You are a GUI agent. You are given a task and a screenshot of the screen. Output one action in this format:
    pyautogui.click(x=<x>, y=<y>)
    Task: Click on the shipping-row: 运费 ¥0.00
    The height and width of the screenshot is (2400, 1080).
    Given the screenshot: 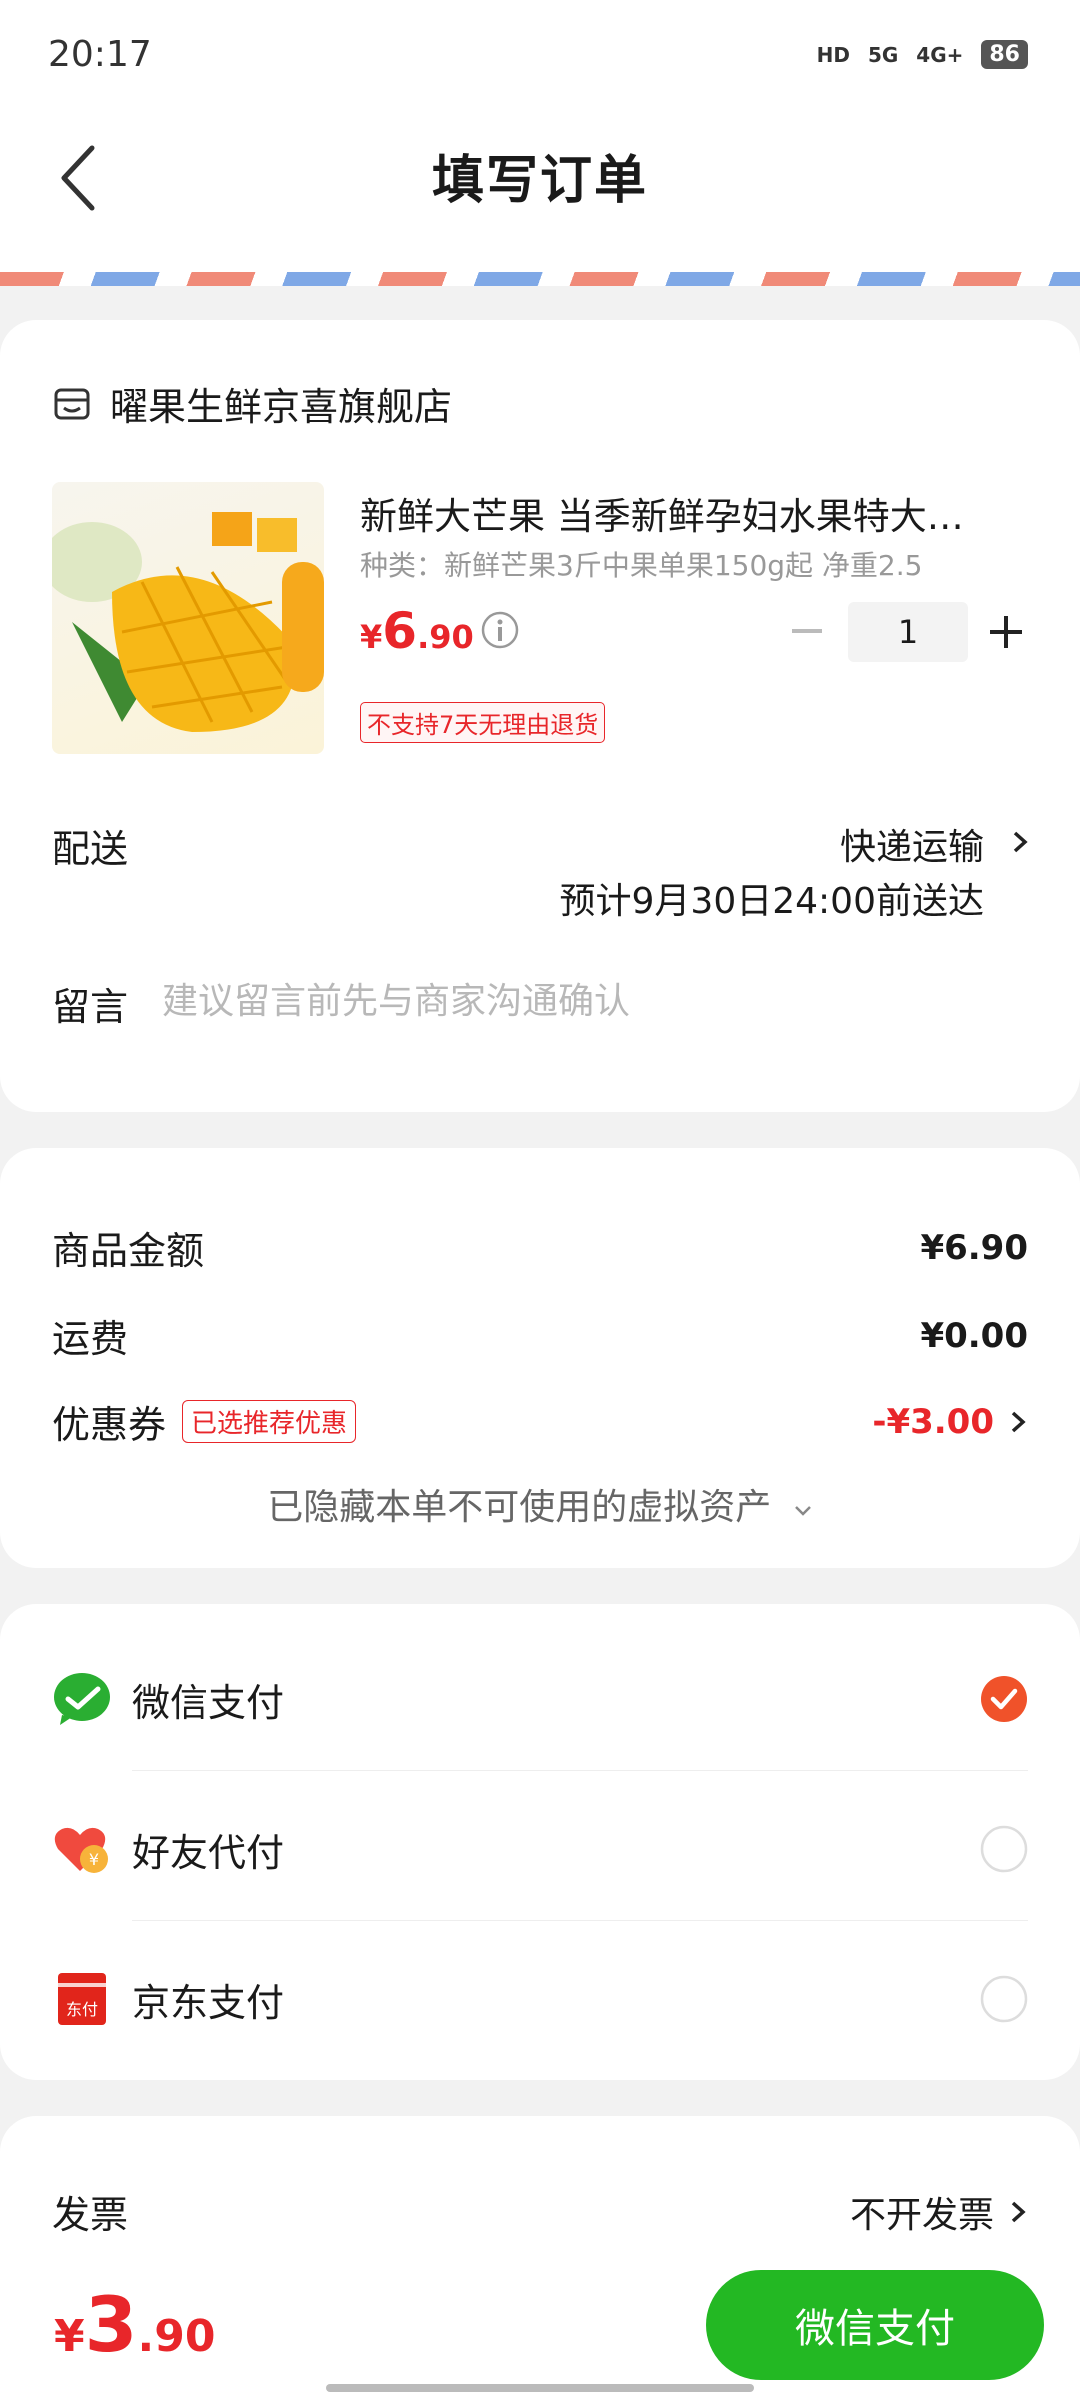 What is the action you would take?
    pyautogui.click(x=540, y=1335)
    